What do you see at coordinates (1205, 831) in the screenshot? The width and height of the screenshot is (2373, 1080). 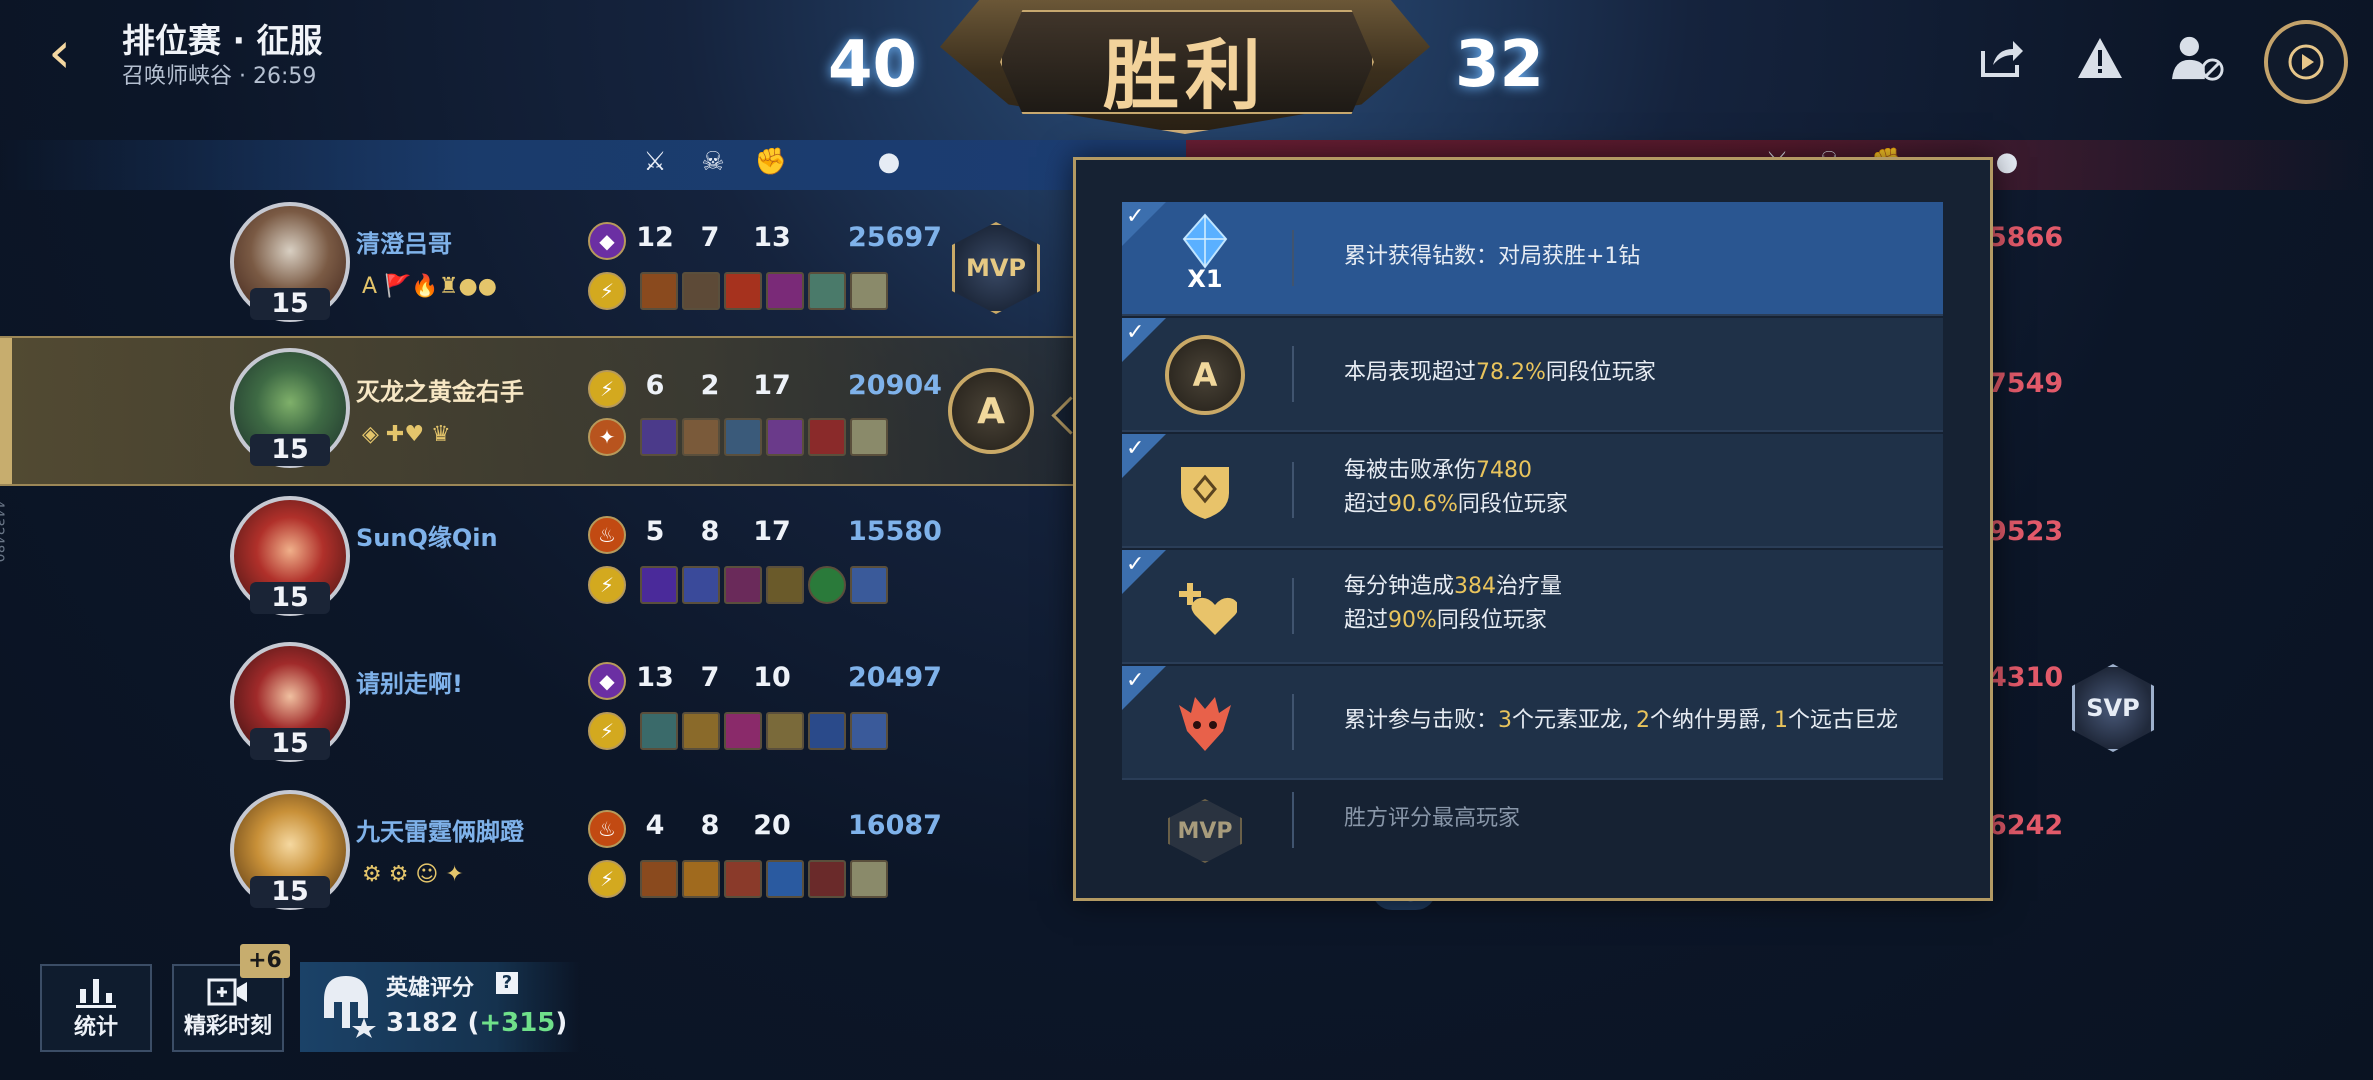 I see `mvp-icon: MVP` at bounding box center [1205, 831].